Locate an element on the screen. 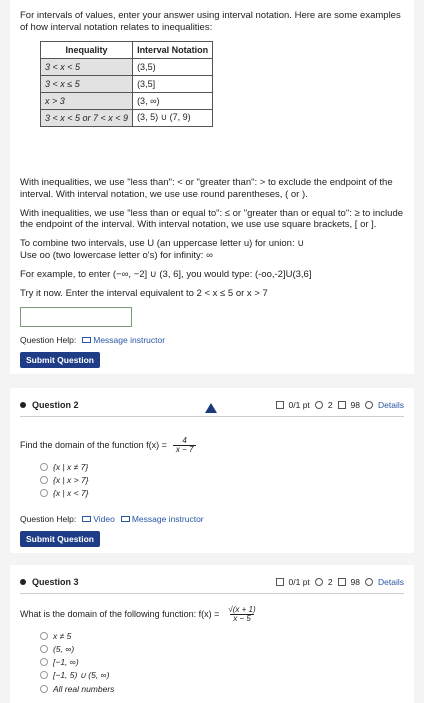  inequality-cell: 3 < x < 5 or 7 < x < 9 is located at coordinates (86, 117).